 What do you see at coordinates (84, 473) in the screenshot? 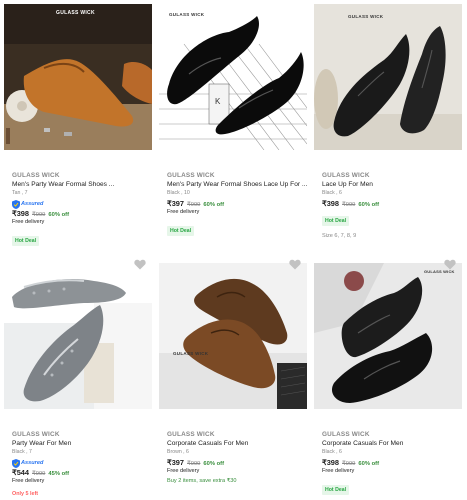
I see `price-row: ₹544 ₹999 45% off` at bounding box center [84, 473].